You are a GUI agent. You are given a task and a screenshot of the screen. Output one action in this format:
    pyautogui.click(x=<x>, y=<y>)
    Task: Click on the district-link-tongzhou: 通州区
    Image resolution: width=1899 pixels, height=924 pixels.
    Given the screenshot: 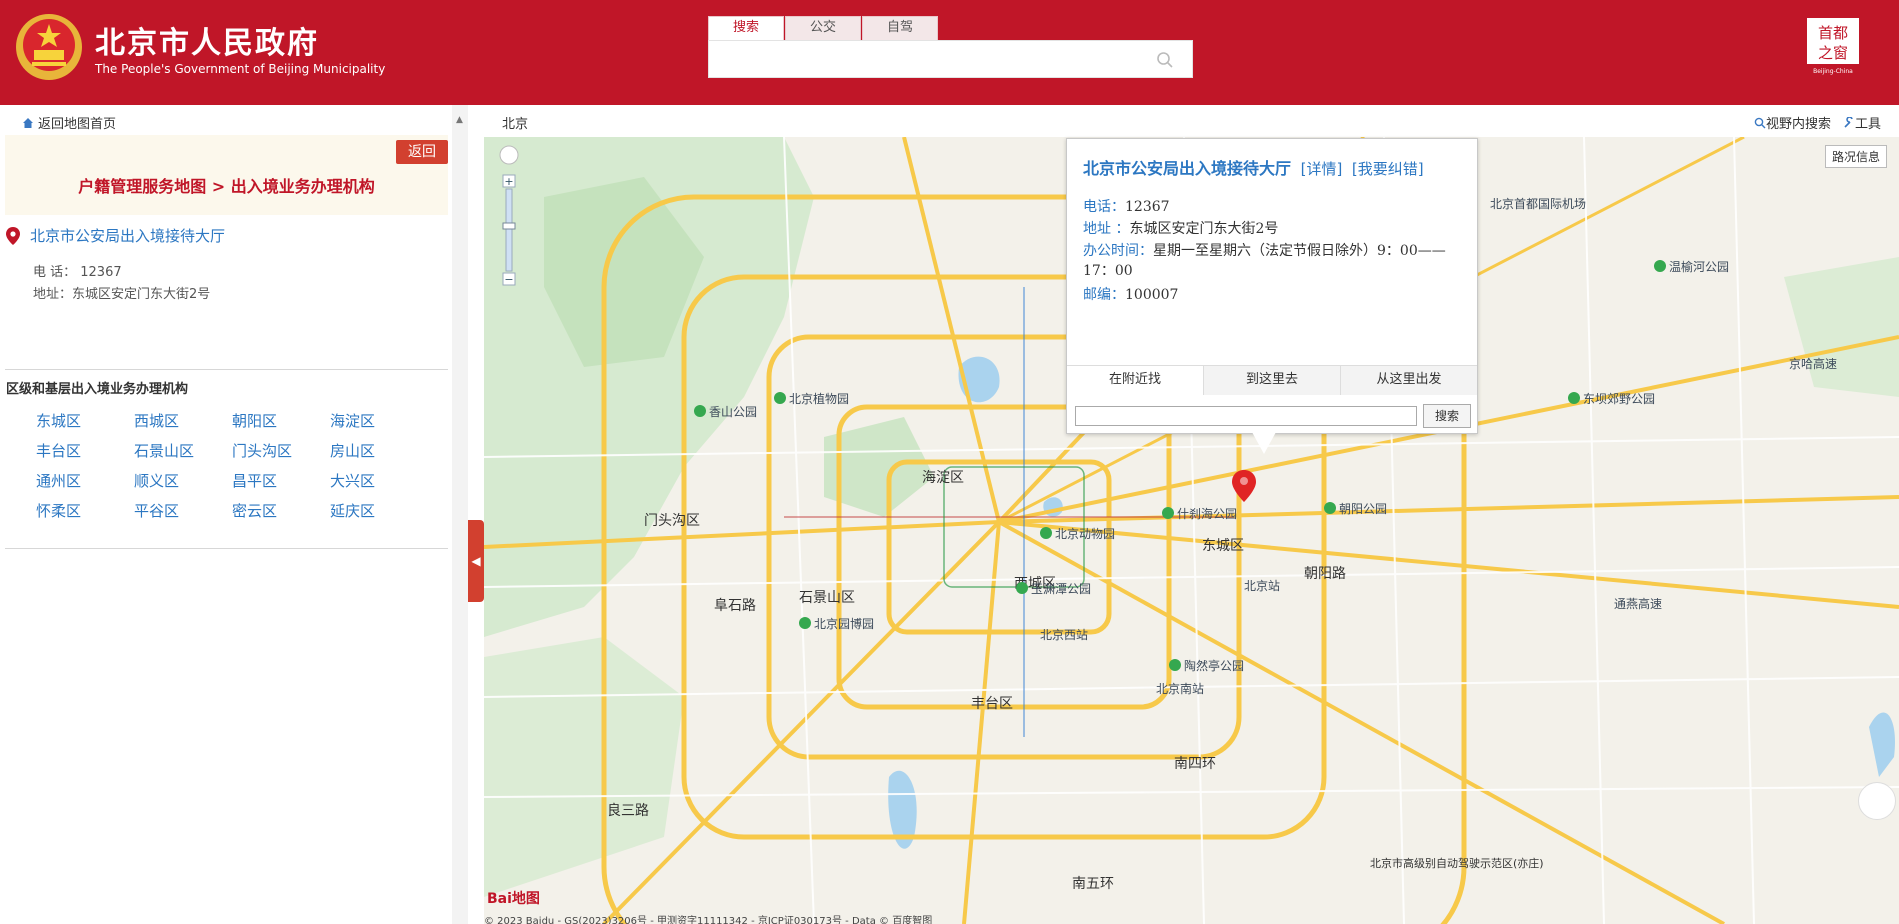 What is the action you would take?
    pyautogui.click(x=85, y=480)
    